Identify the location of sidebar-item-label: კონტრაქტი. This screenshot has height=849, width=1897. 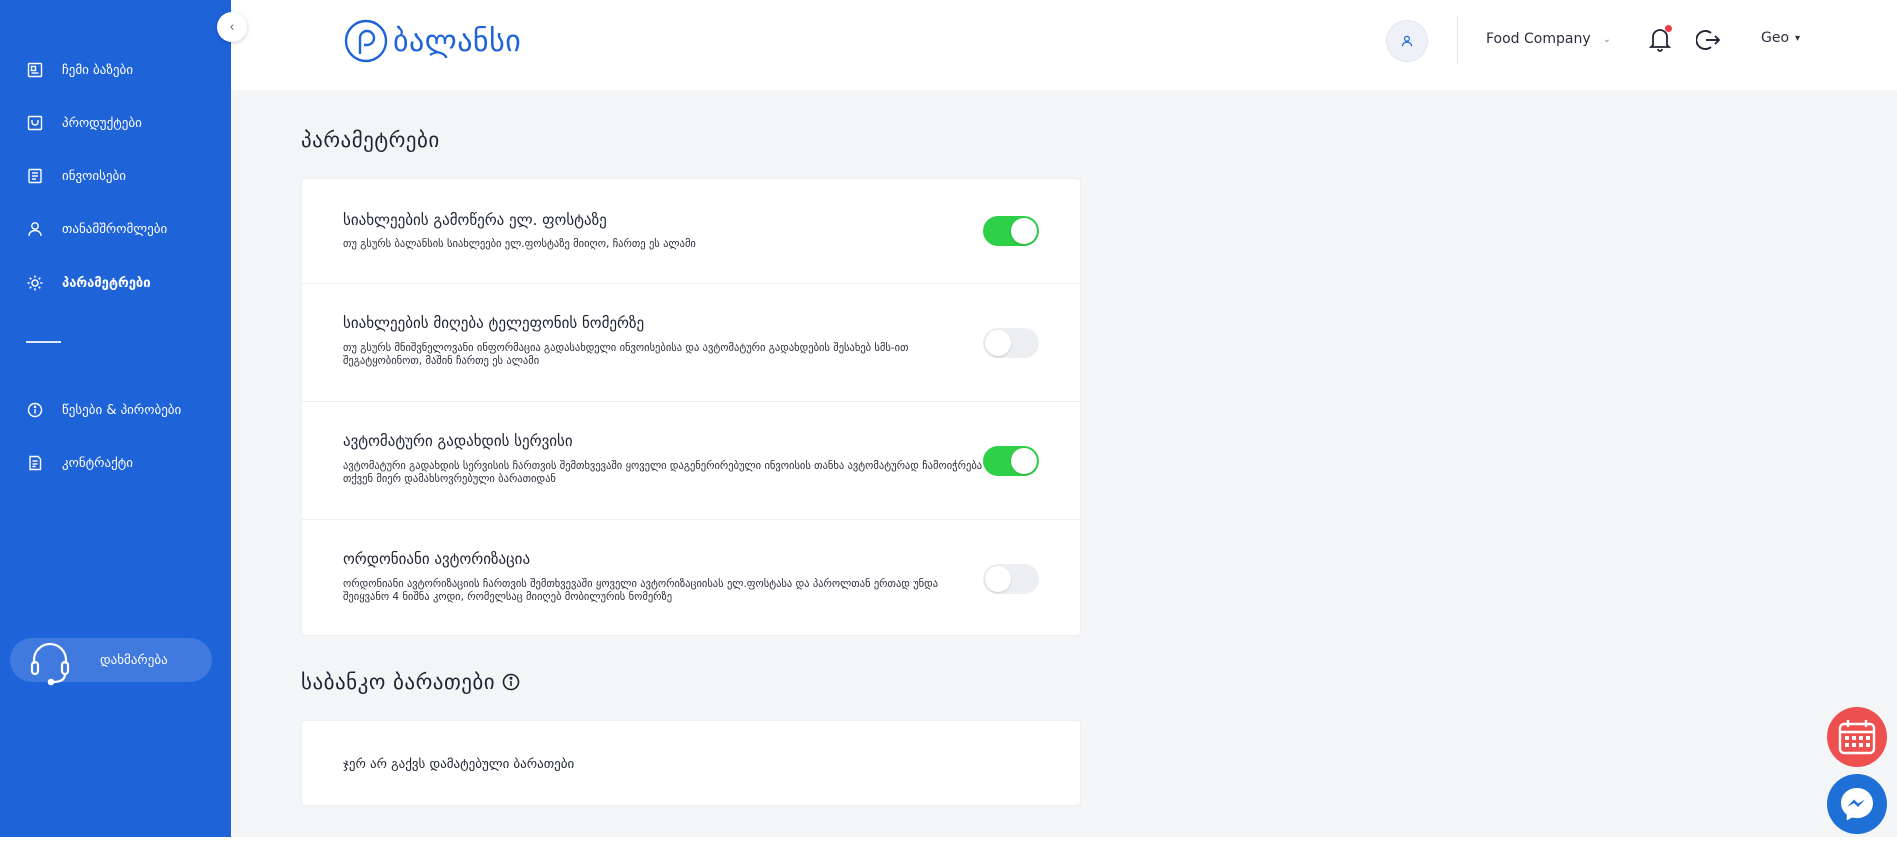
(97, 463).